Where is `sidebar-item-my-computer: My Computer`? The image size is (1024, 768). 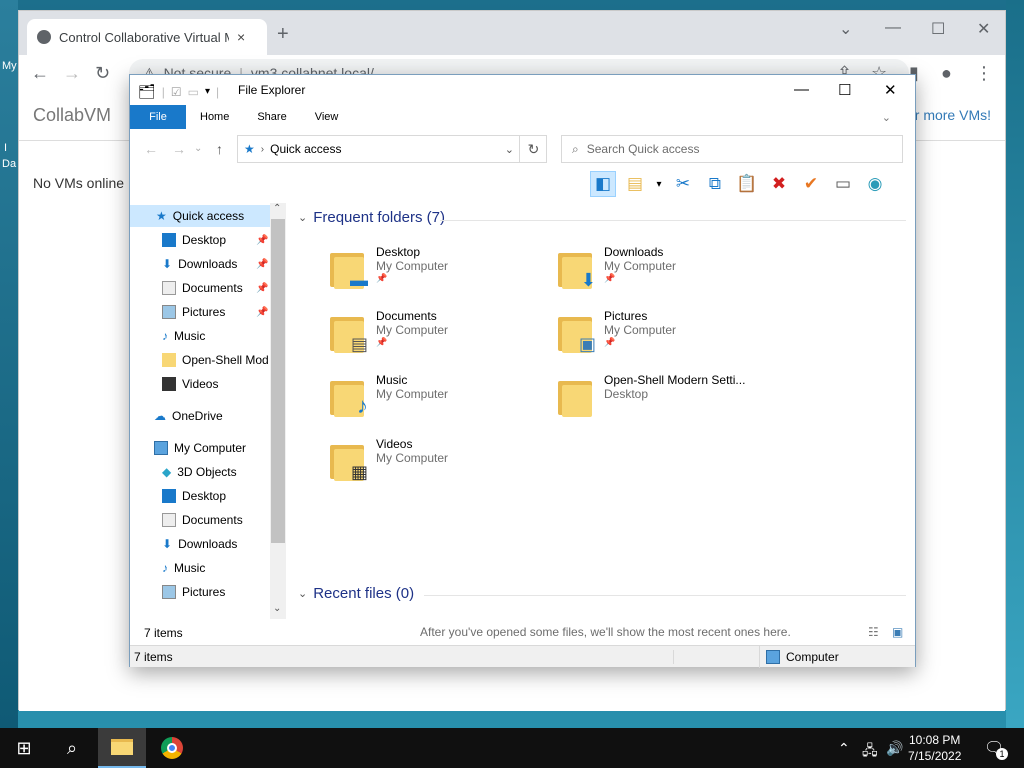
sidebar-item-my-computer: My Computer is located at coordinates (200, 448).